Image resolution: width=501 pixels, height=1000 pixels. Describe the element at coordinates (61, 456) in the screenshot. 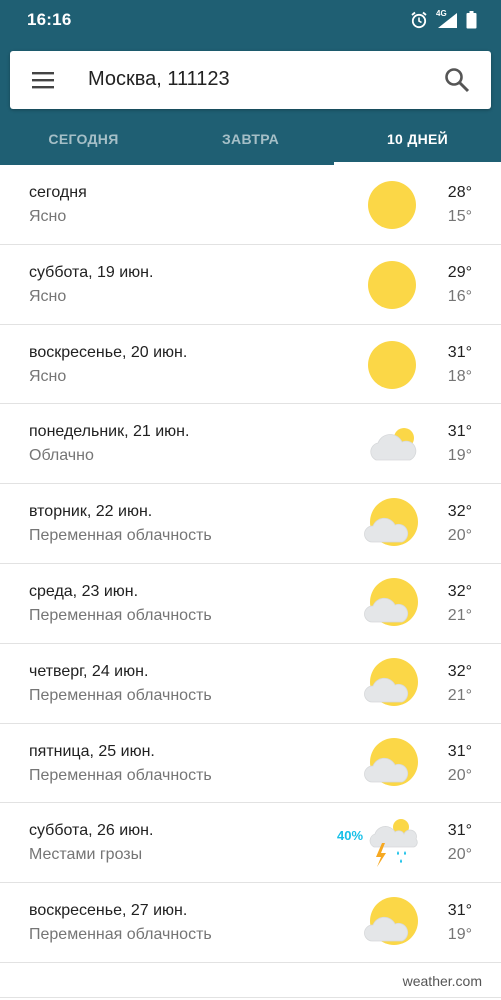

I see `forecast-condition: Облачно` at that location.